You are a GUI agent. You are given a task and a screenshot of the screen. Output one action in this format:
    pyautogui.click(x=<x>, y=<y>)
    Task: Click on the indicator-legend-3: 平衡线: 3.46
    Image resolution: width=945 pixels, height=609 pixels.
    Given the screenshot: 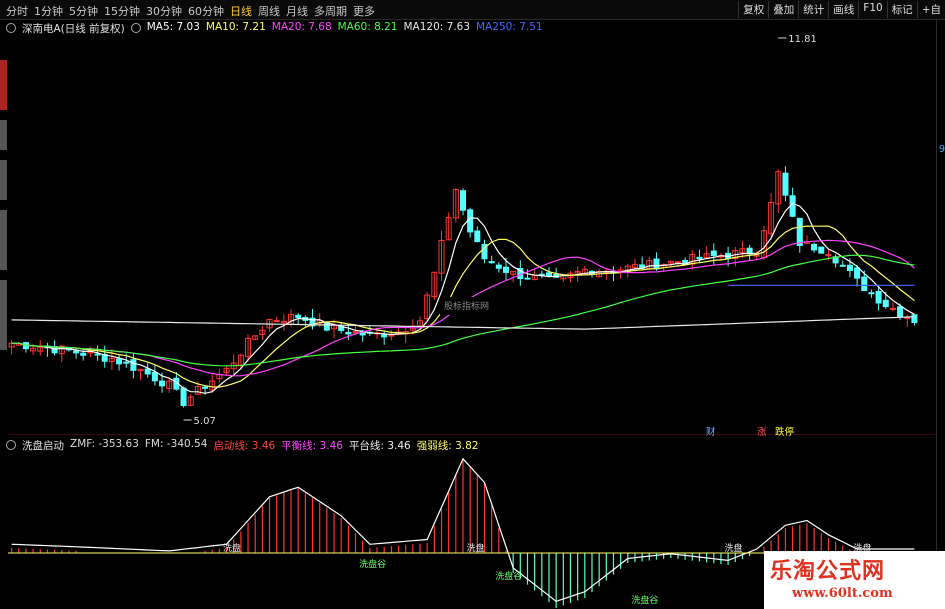 What is the action you would take?
    pyautogui.click(x=312, y=446)
    